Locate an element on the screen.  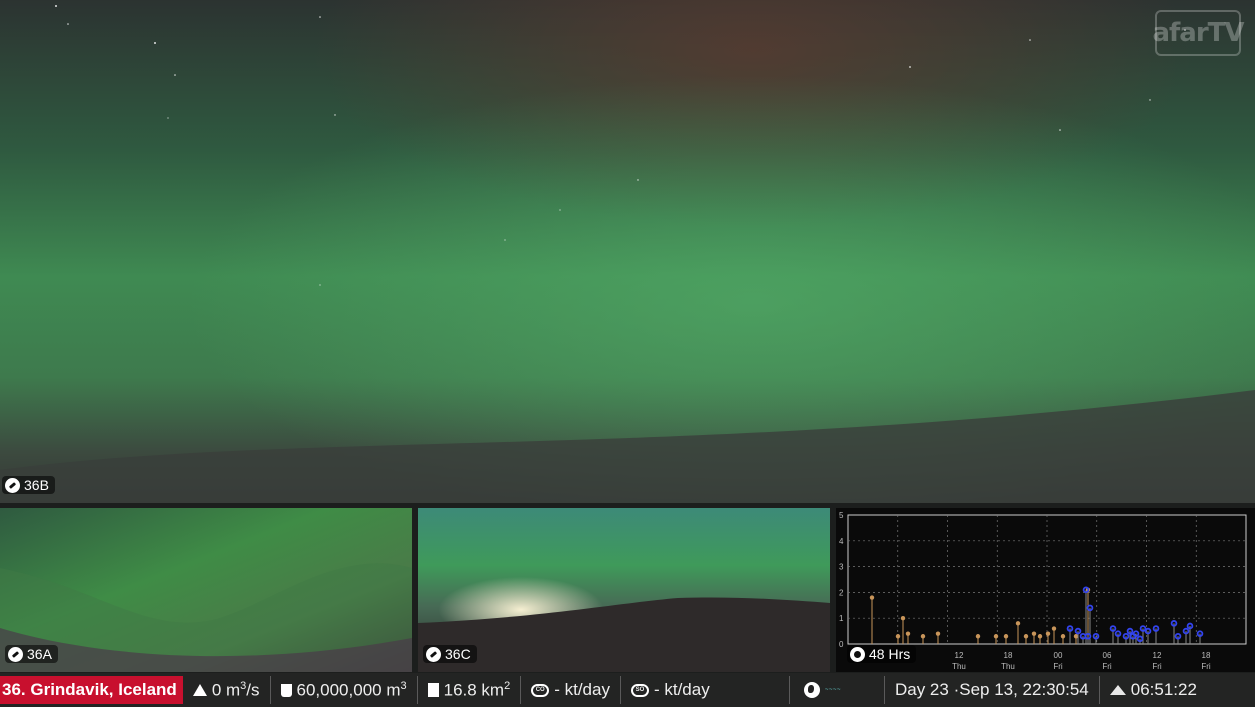
chart-range-label: 48 Hrs is located at coordinates (882, 654).